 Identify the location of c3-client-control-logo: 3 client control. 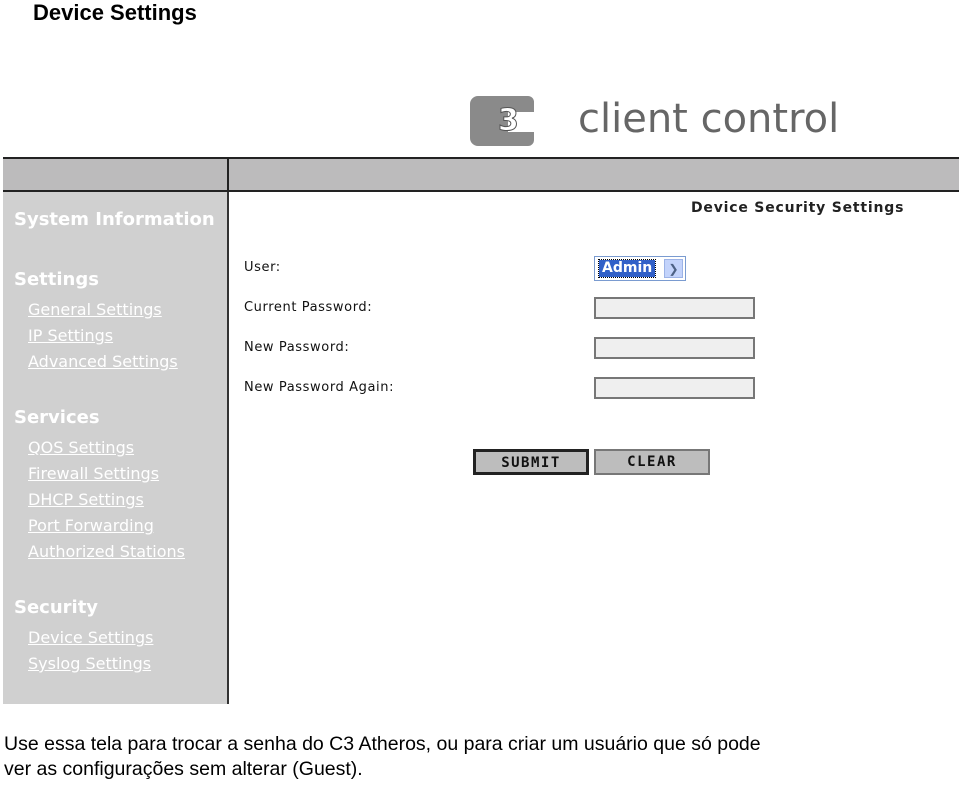
(654, 121).